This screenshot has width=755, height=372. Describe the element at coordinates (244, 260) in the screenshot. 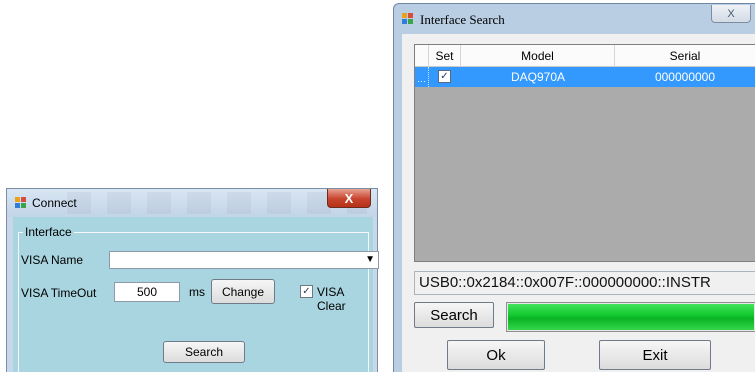

I see `visa-name-select: ▼` at that location.